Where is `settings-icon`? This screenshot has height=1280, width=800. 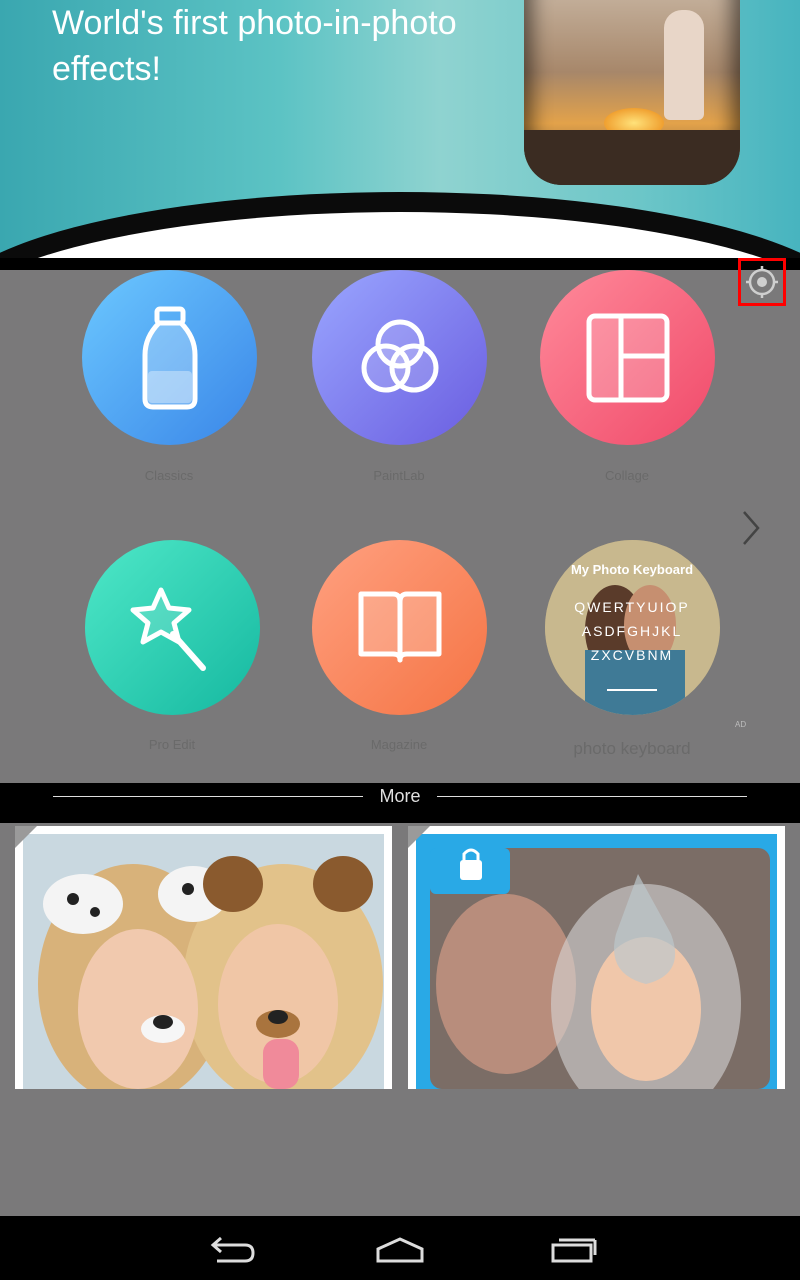 settings-icon is located at coordinates (762, 282).